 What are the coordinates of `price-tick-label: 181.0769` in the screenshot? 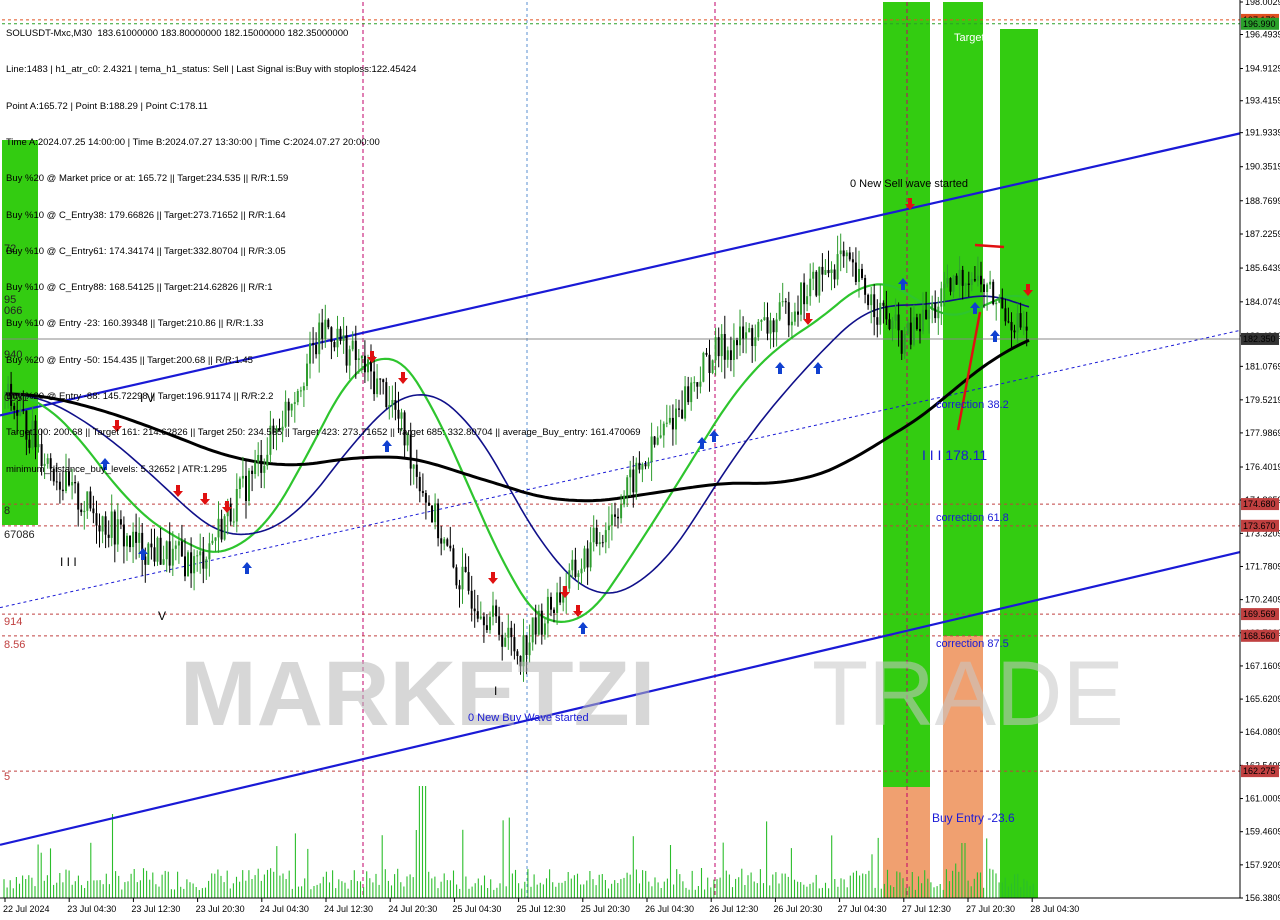 It's located at (1262, 366).